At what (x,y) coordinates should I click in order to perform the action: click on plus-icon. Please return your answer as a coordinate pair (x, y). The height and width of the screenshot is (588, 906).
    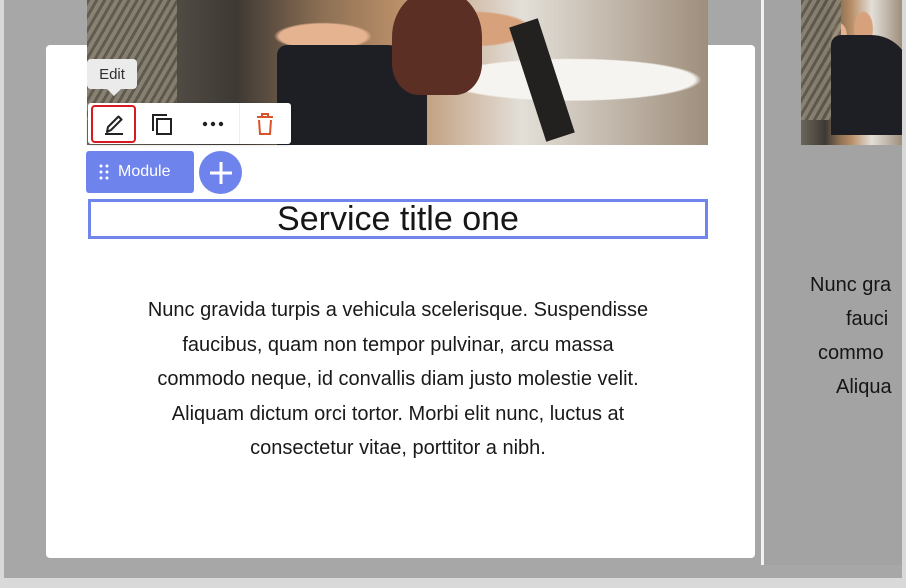
    Looking at the image, I should click on (220, 172).